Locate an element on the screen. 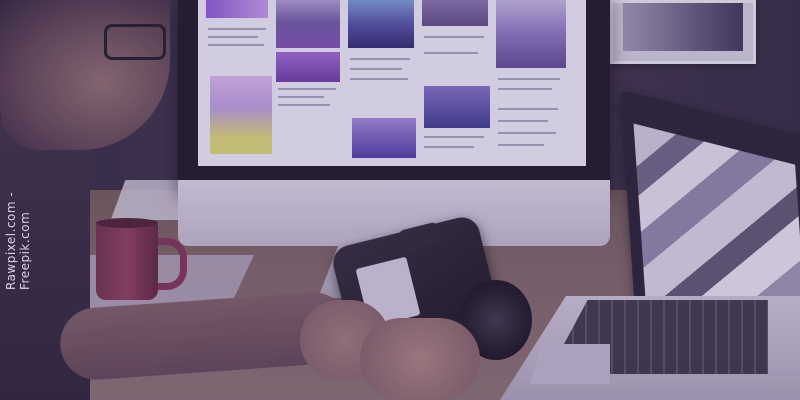 This screenshot has height=400, width=800. watermark-text: Rawpixel.com - Freepik.com is located at coordinates (18, 240).